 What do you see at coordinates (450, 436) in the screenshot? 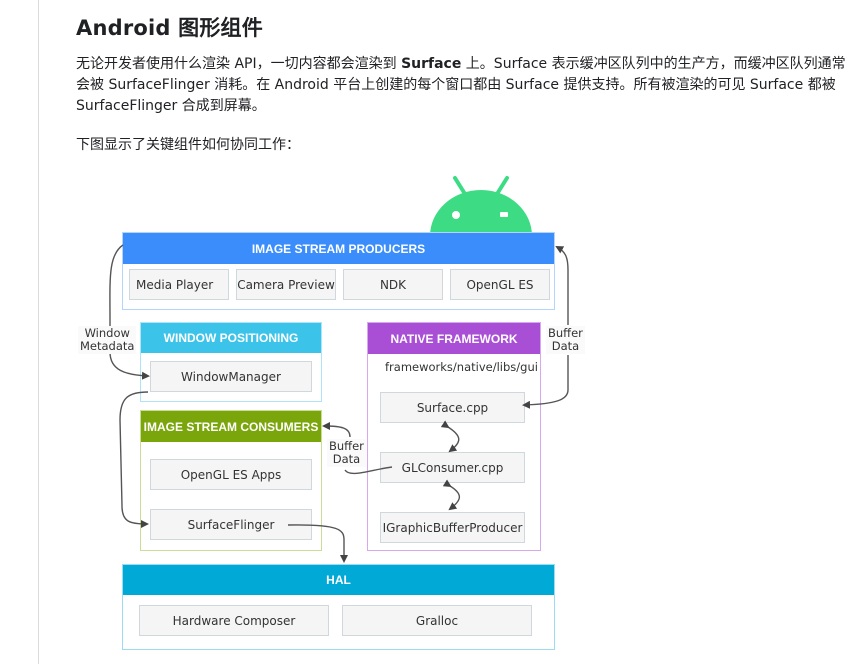
I see `arrow-surface-glconsumer` at bounding box center [450, 436].